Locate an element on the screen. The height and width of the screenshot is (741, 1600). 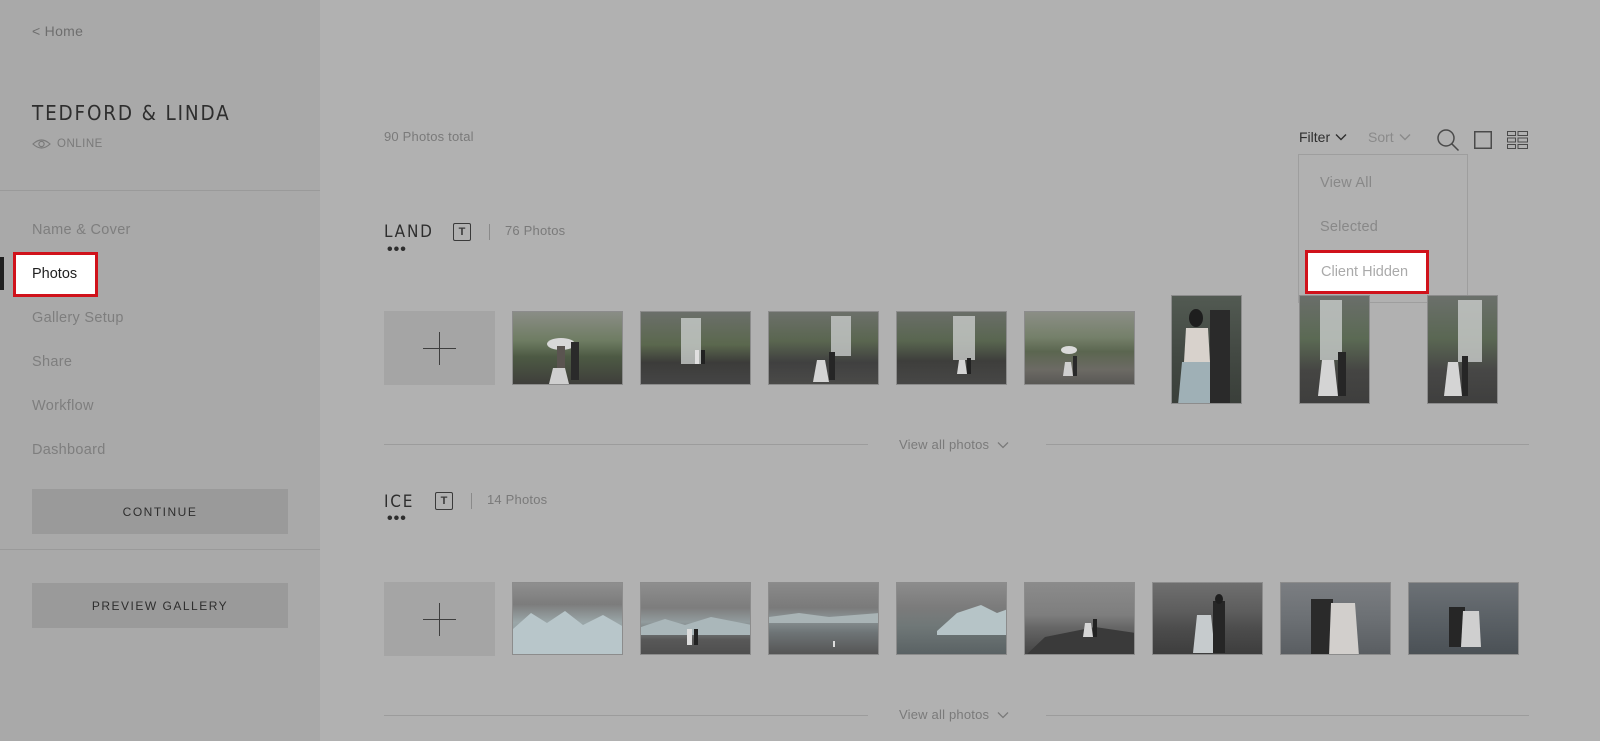
nav-photos: Photos is located at coordinates (55, 274).